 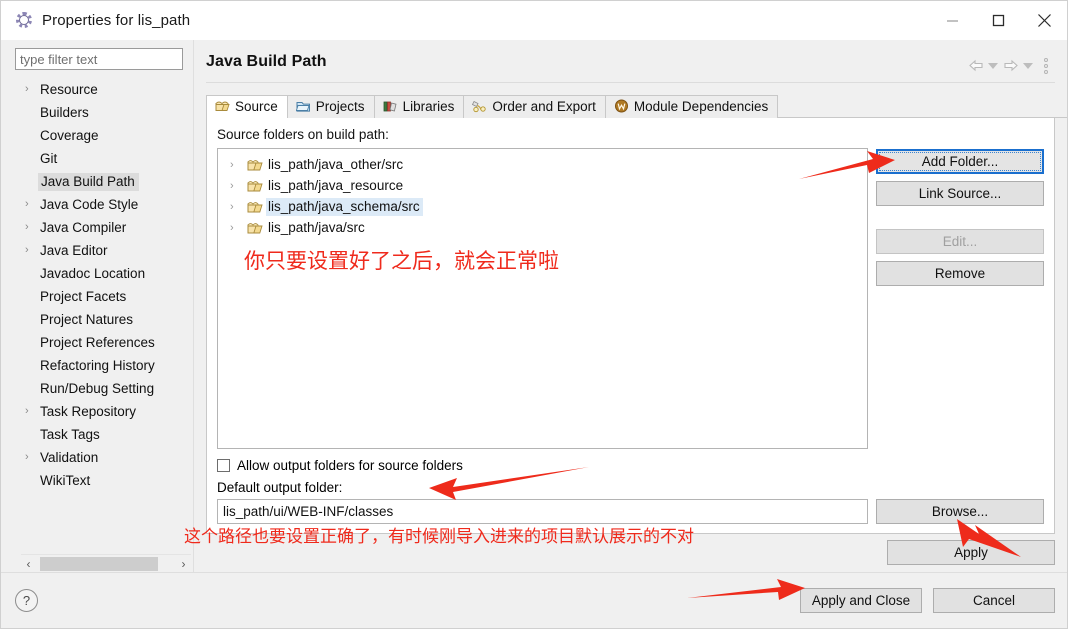 What do you see at coordinates (993, 66) in the screenshot?
I see `back-history-chevron-down-icon` at bounding box center [993, 66].